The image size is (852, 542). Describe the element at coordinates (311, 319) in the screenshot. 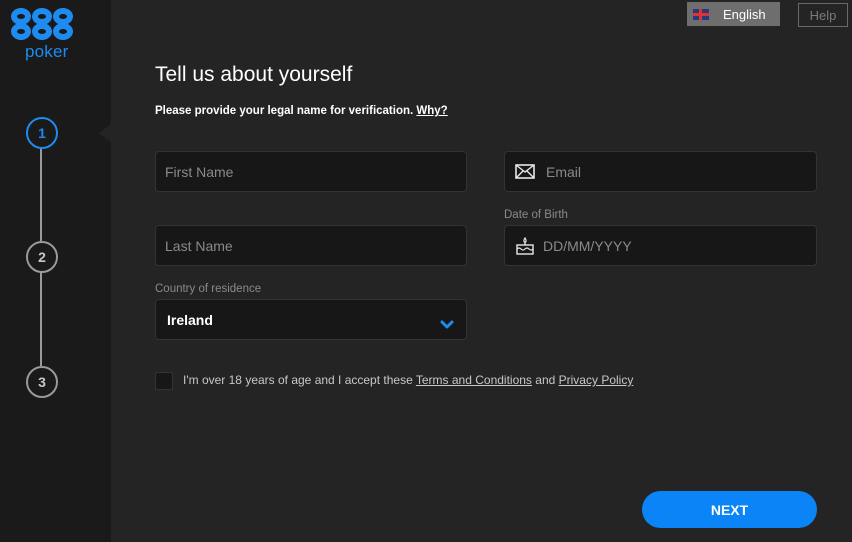

I see `country-select: Ireland` at that location.